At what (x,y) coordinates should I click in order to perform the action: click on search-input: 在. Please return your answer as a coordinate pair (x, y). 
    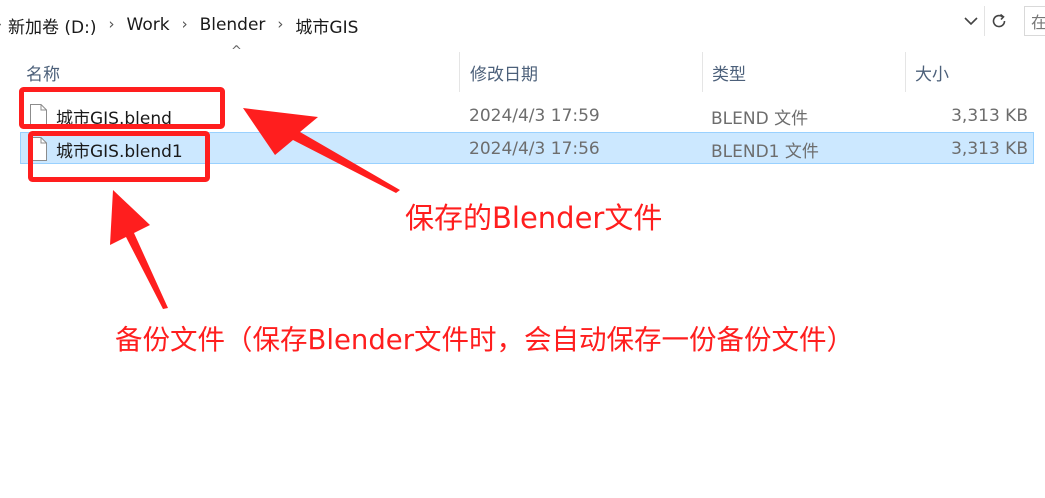
    Looking at the image, I should click on (1034, 21).